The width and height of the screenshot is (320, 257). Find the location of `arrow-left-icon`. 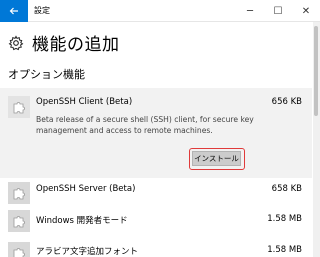

arrow-left-icon is located at coordinates (13, 11).